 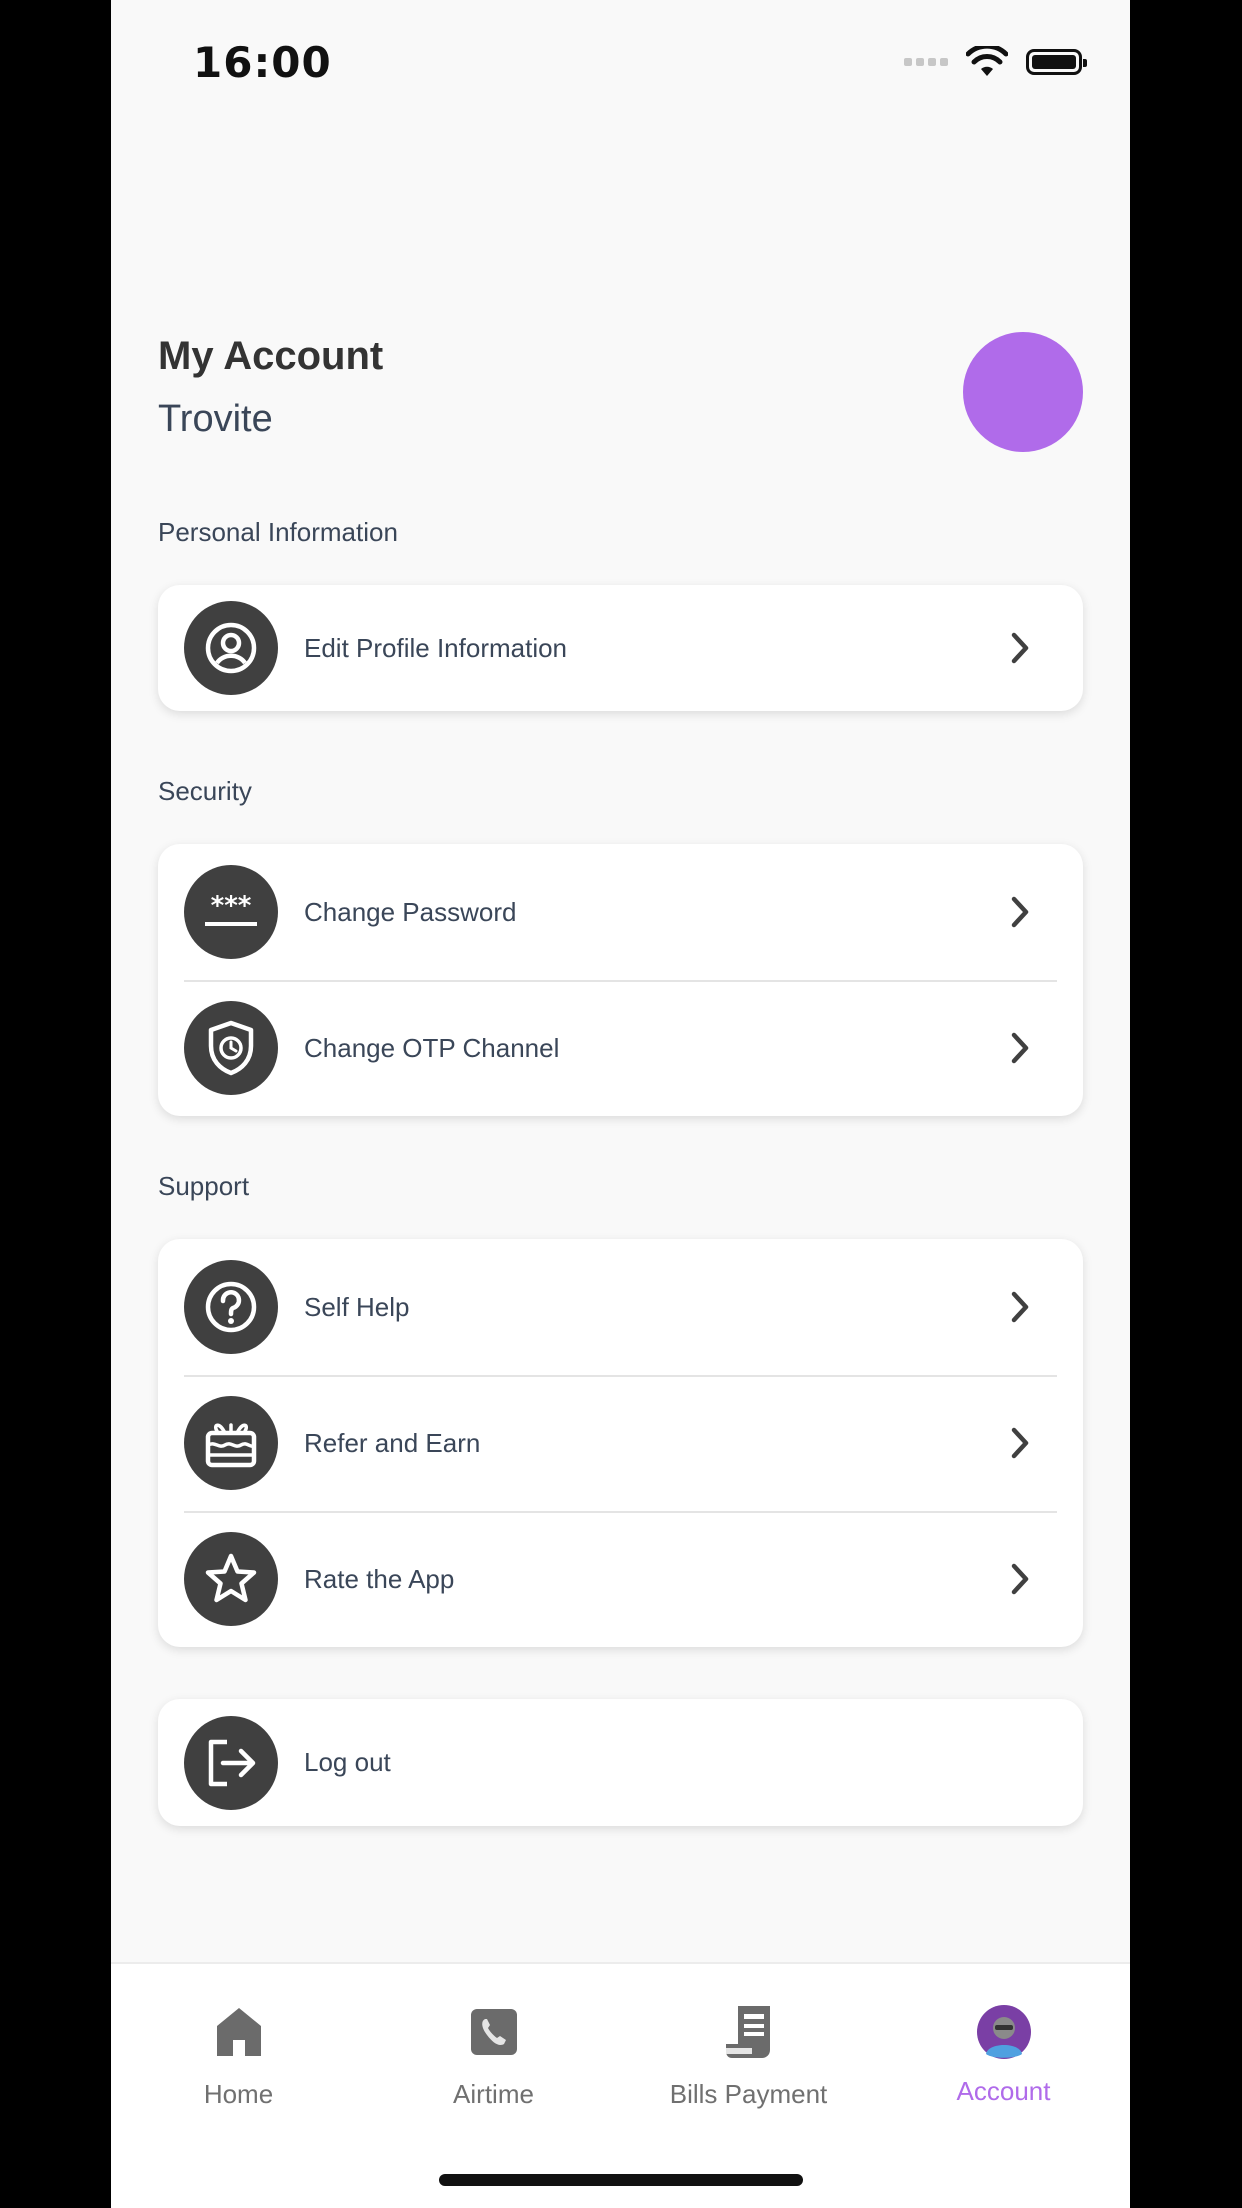 I want to click on star-icon, so click(x=231, y=1579).